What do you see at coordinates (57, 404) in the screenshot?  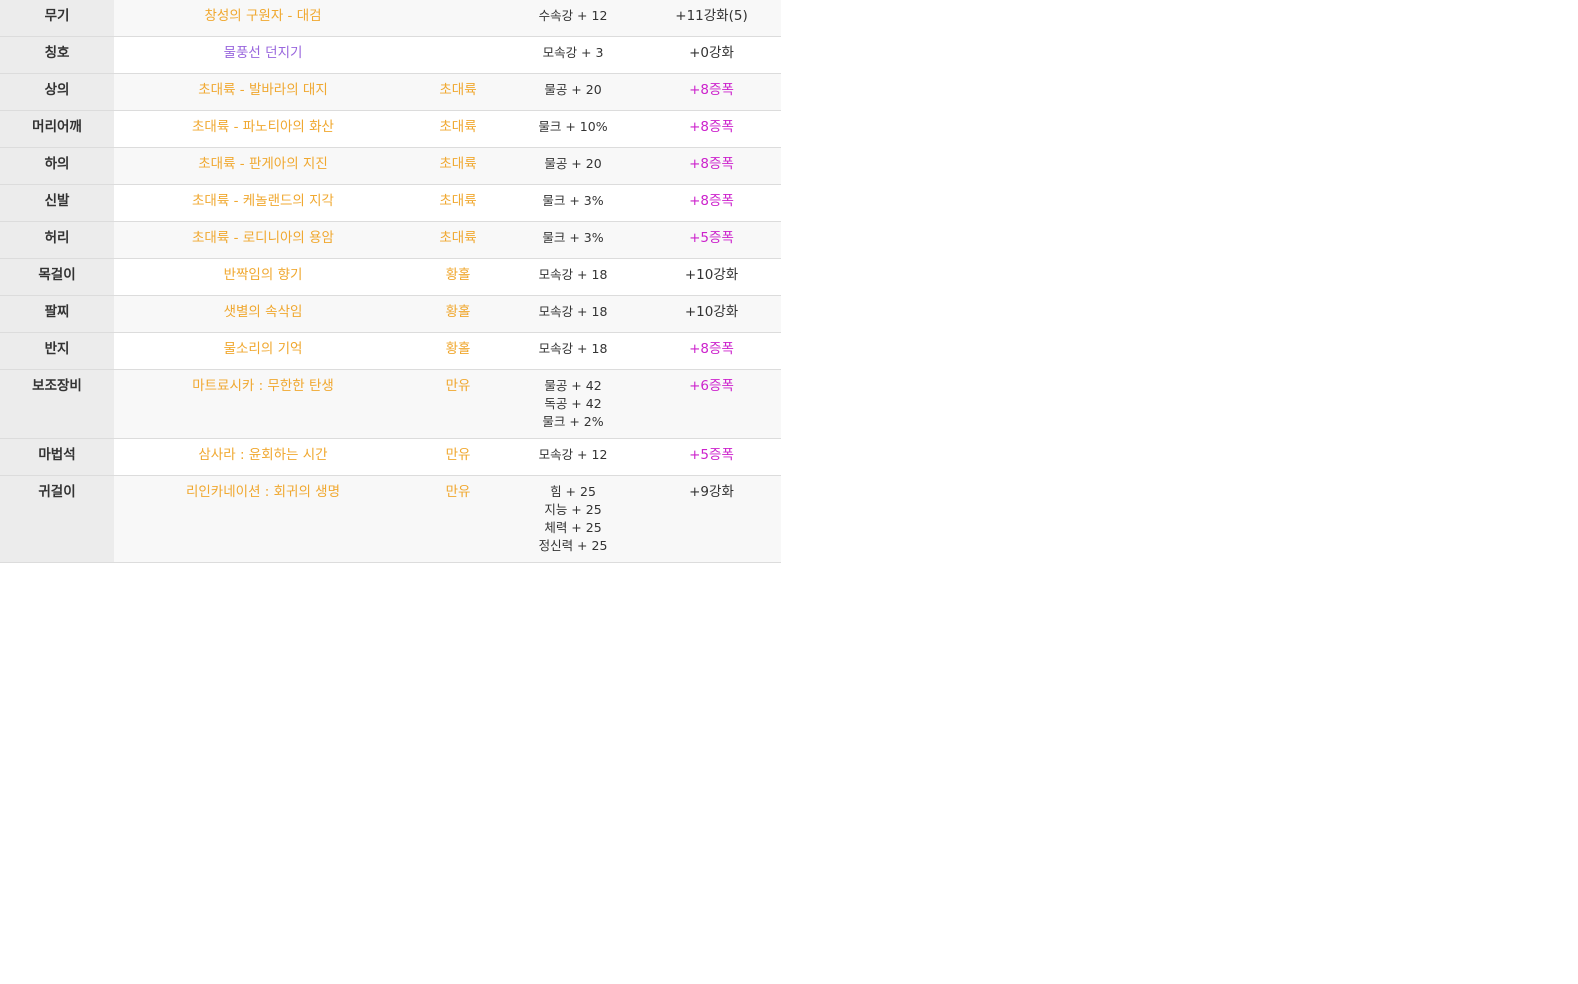 I see `slot-label: 보조장비` at bounding box center [57, 404].